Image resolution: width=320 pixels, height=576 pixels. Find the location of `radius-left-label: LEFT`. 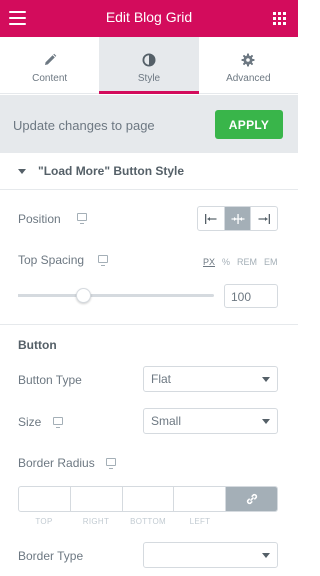

radius-left-label: LEFT is located at coordinates (200, 521).